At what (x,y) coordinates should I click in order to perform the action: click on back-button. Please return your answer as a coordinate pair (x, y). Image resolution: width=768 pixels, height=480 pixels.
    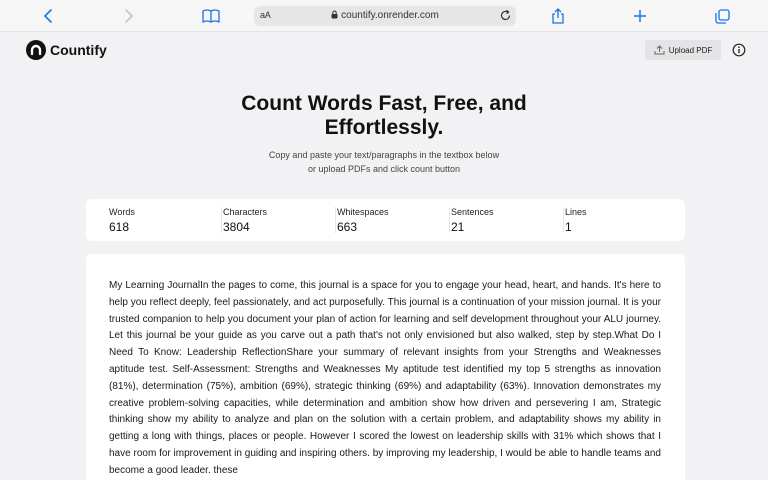
    Looking at the image, I should click on (48, 16).